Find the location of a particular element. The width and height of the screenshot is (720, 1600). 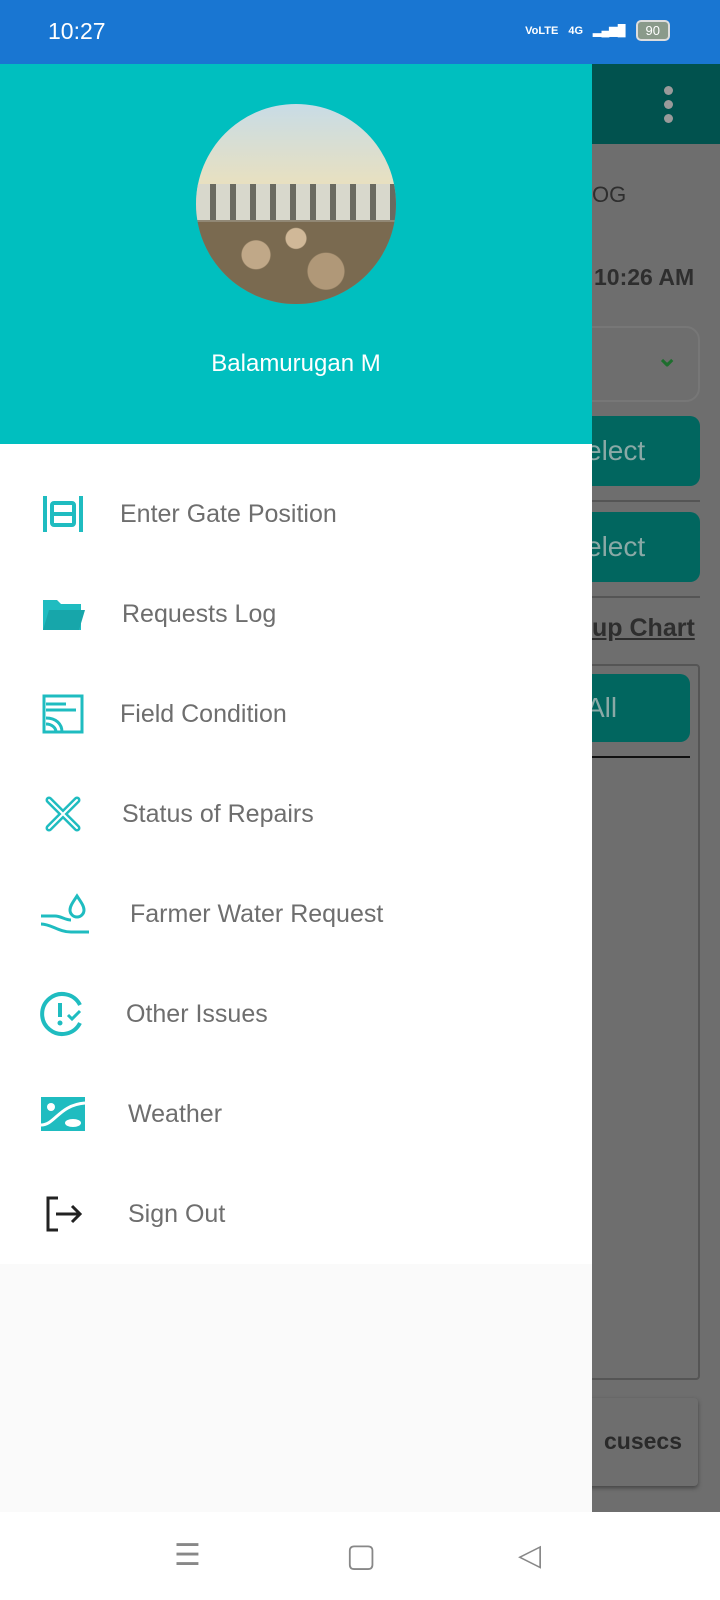

sign-out-icon is located at coordinates (63, 1214).